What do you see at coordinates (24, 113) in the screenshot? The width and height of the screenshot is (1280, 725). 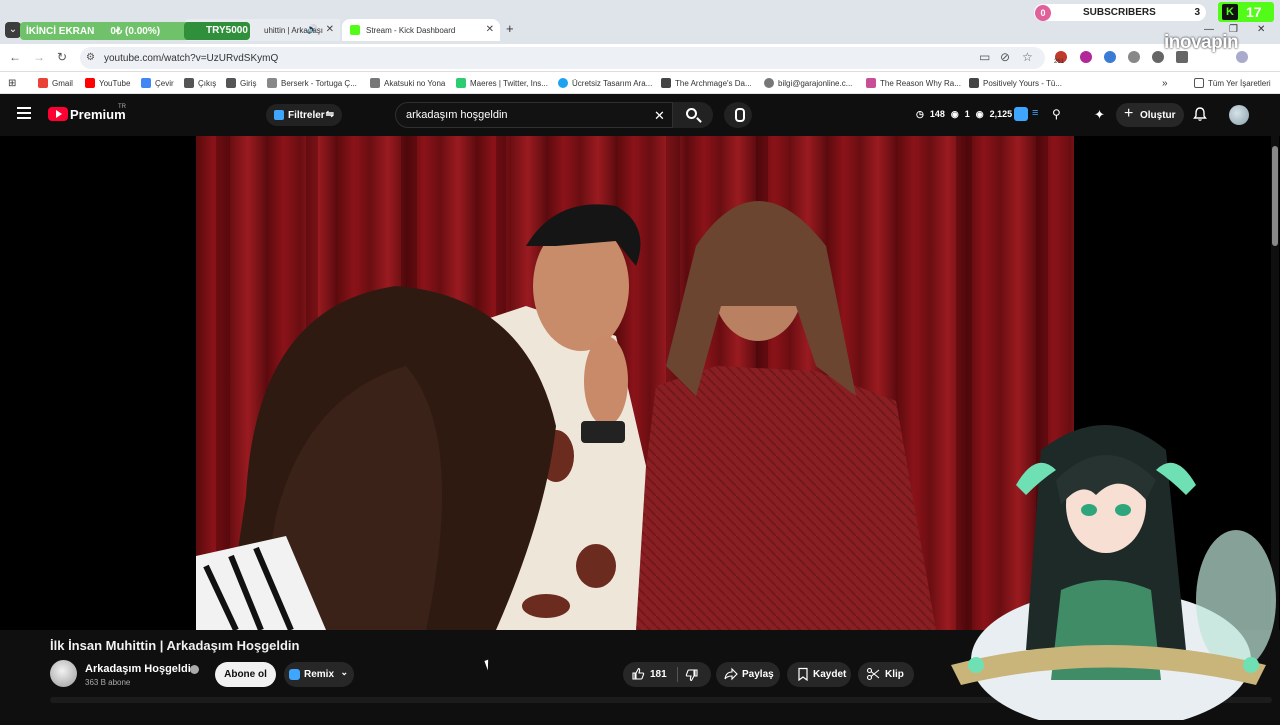 I see `menu-icon` at bounding box center [24, 113].